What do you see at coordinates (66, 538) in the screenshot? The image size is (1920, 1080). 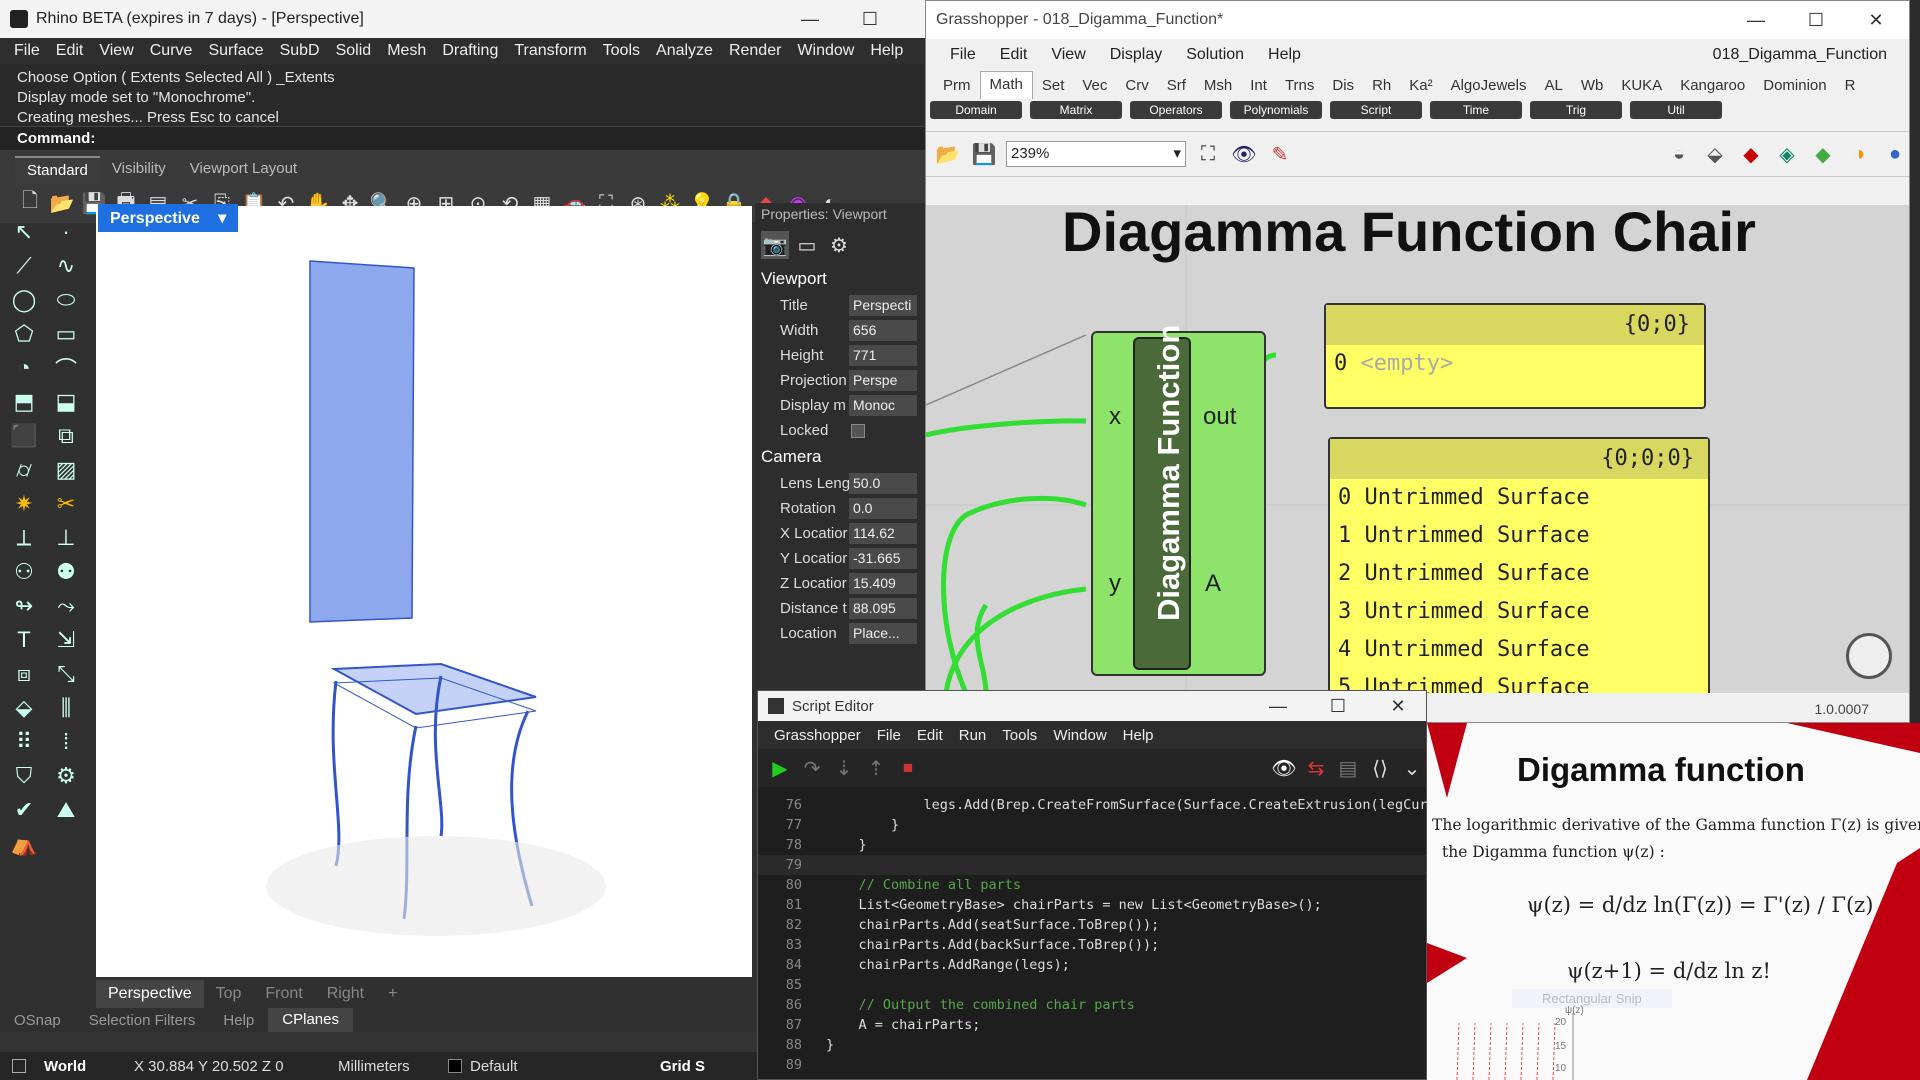 I see `join-icon: ⊥` at bounding box center [66, 538].